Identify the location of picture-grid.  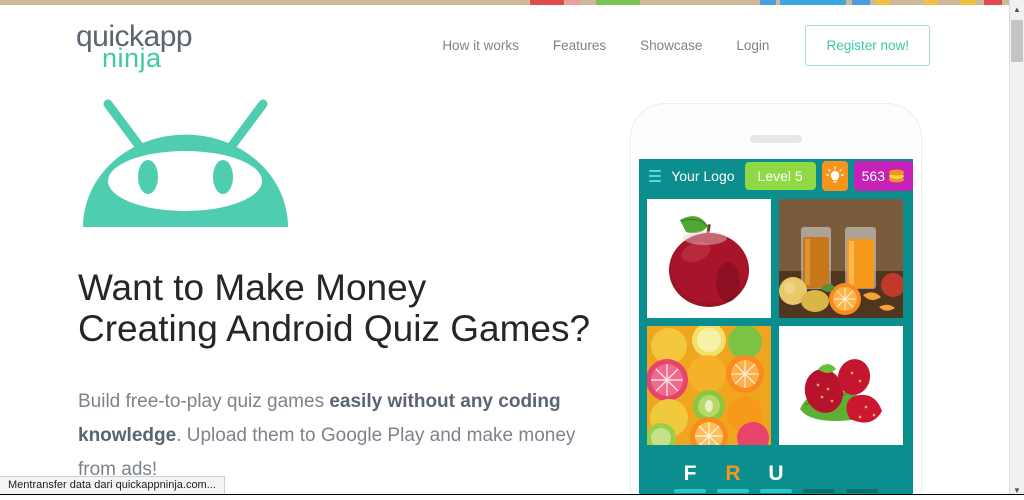
(776, 322).